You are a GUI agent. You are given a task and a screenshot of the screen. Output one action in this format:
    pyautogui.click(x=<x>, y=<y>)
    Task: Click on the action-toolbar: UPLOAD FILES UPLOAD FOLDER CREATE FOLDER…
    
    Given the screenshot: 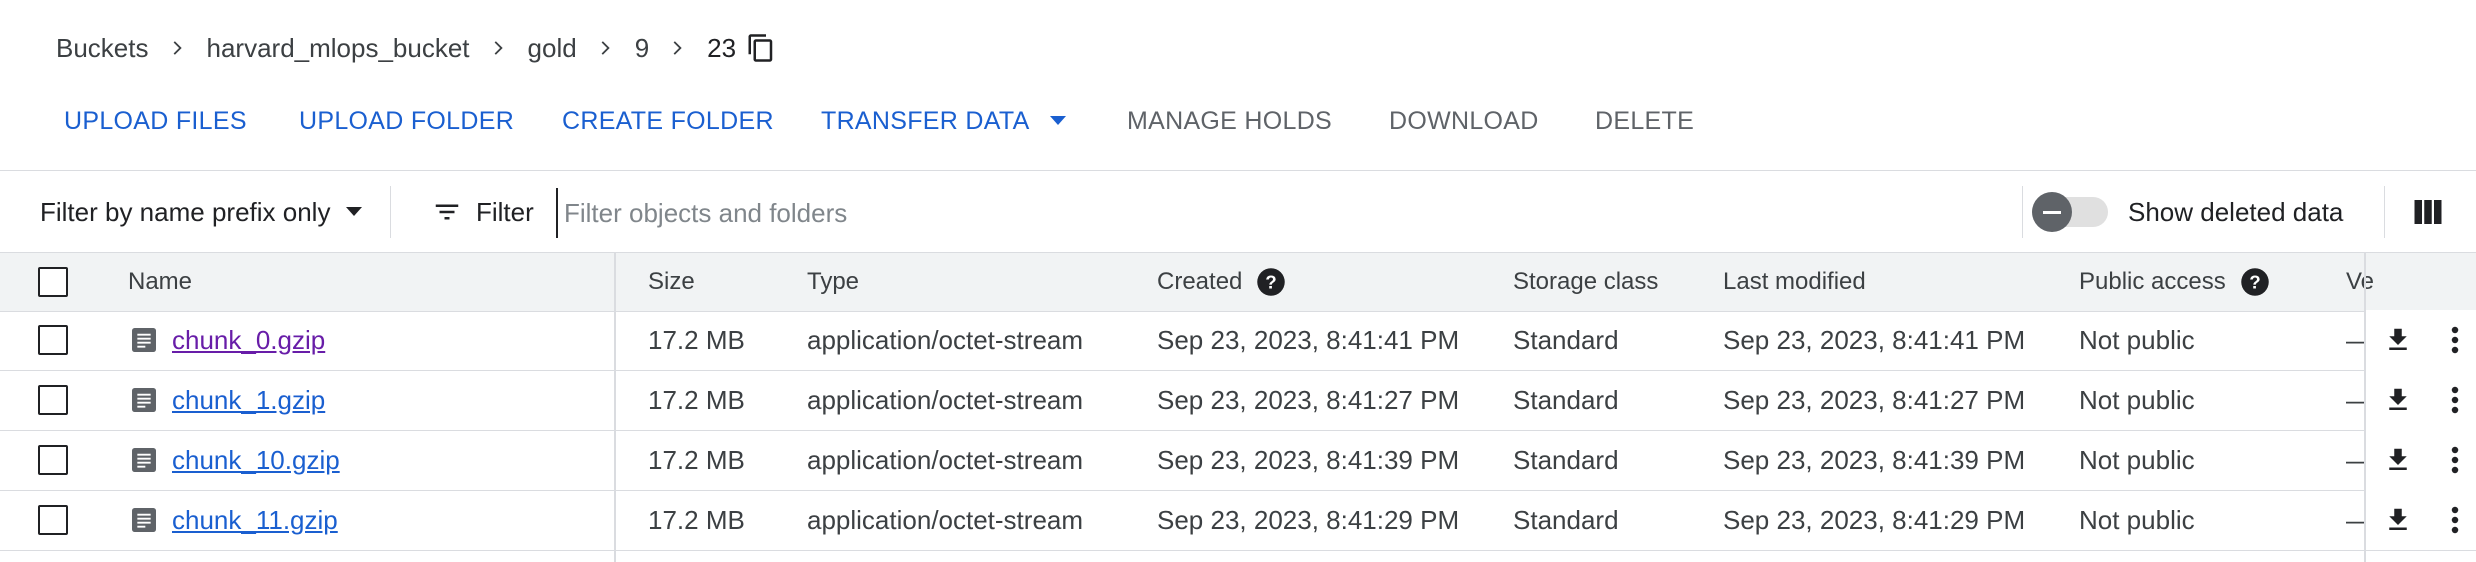 What is the action you would take?
    pyautogui.click(x=1238, y=121)
    